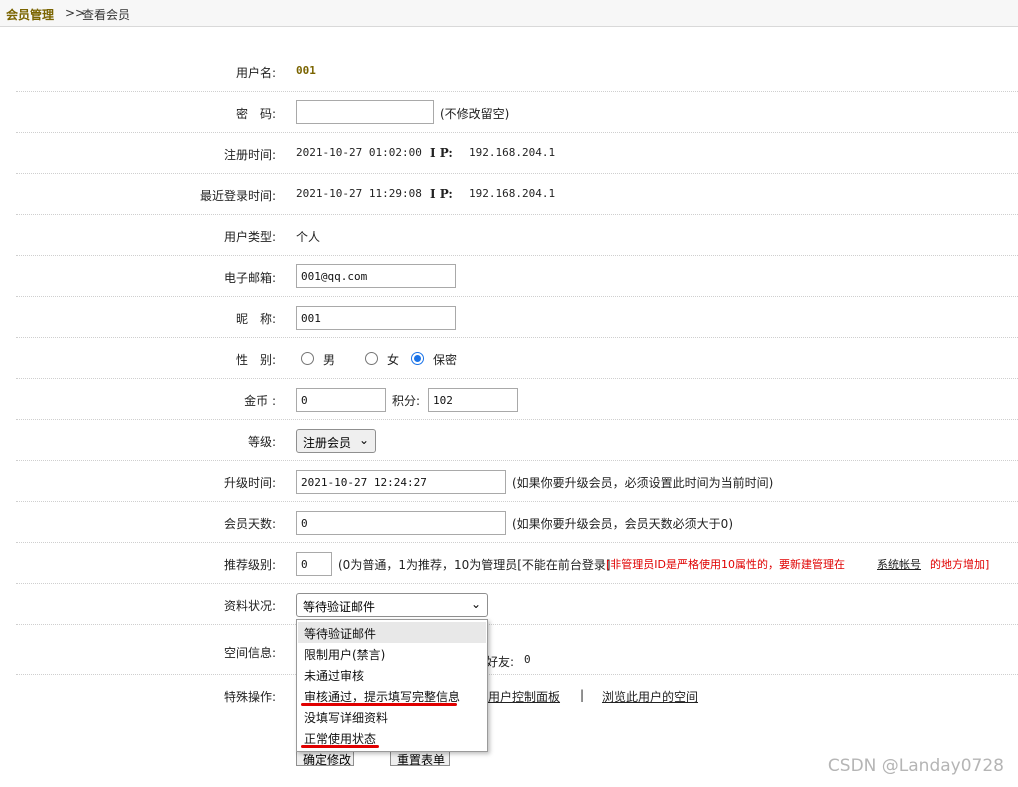 The image size is (1018, 787). What do you see at coordinates (915, 766) in the screenshot?
I see `watermark: CSDN @Landay0728` at bounding box center [915, 766].